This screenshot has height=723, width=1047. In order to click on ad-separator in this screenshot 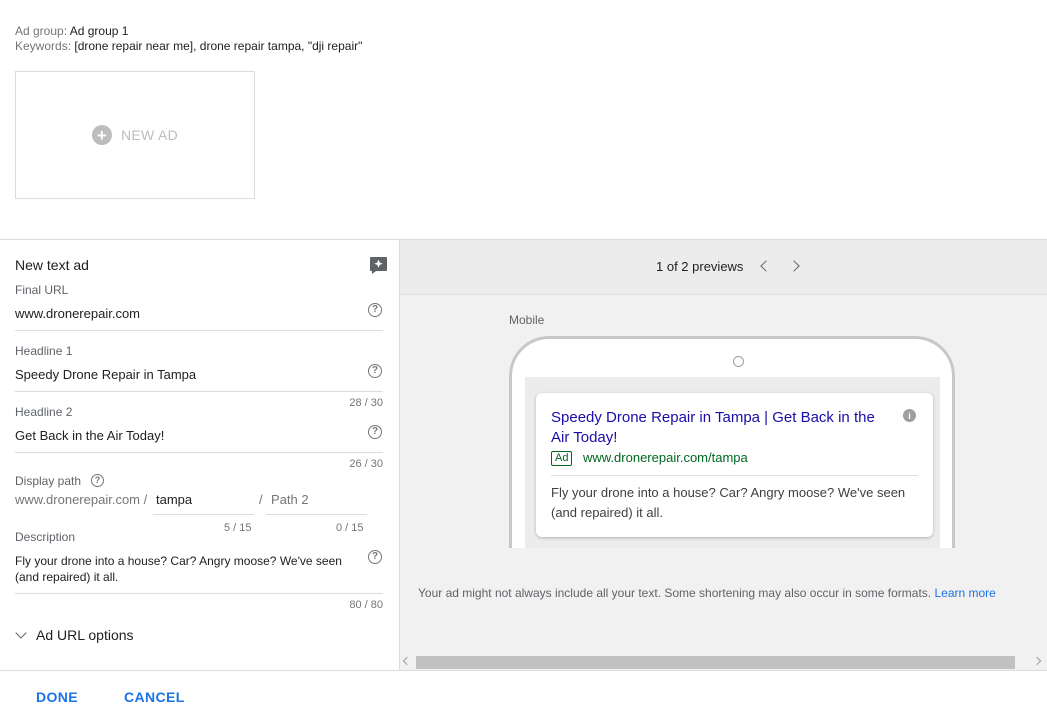, I will do `click(734, 475)`.